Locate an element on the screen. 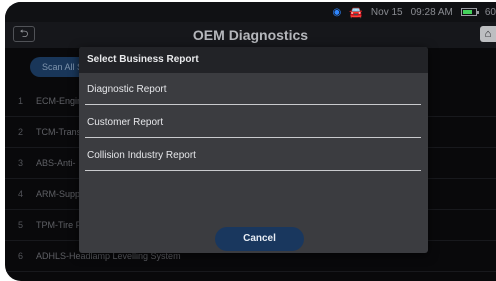 The image size is (496, 281). option-label: Customer Report is located at coordinates (125, 122).